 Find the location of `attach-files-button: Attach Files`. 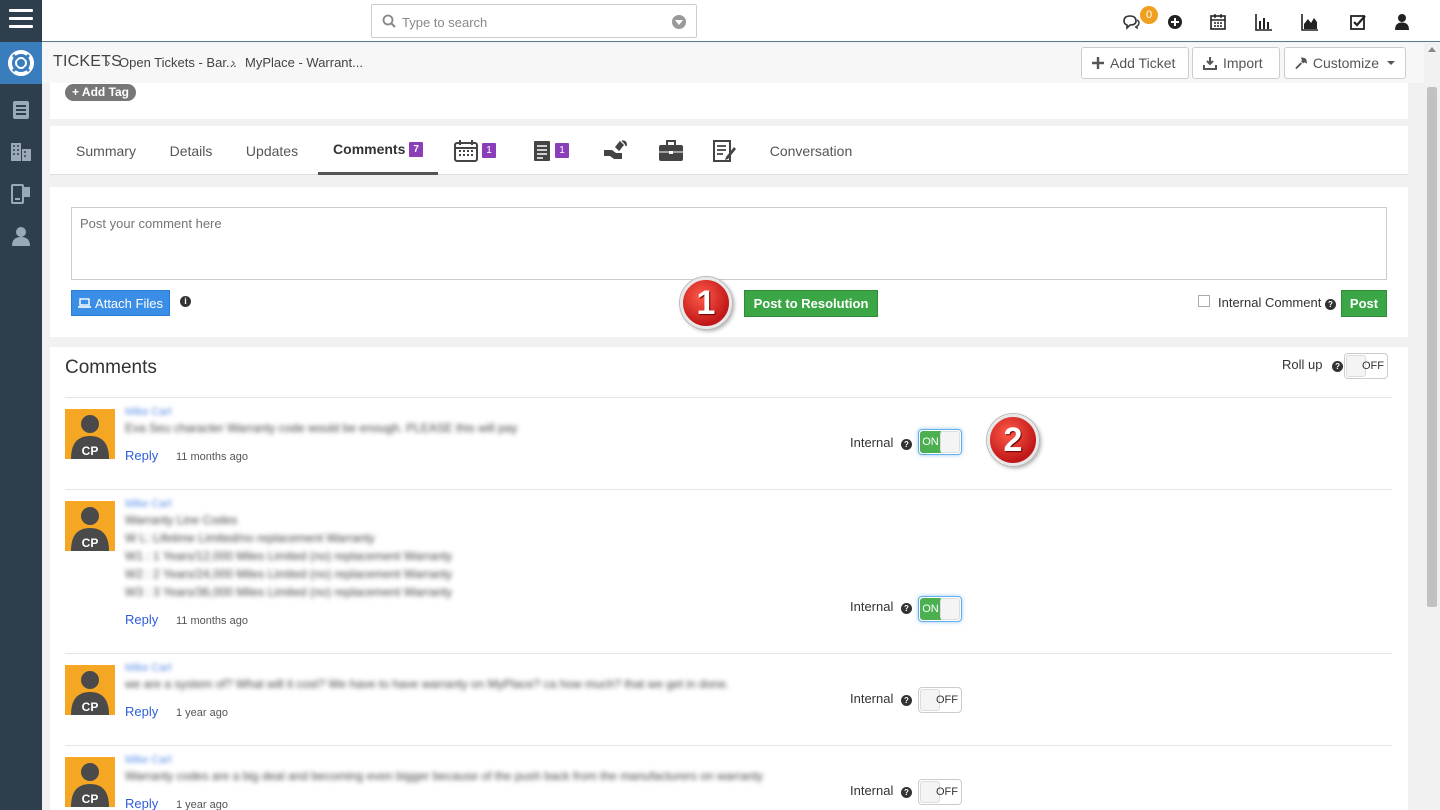

attach-files-button: Attach Files is located at coordinates (120, 303).